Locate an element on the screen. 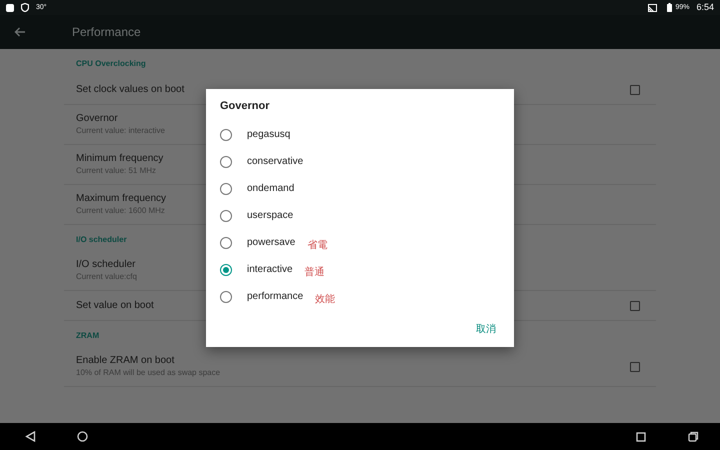  notification-square-icon is located at coordinates (10, 8).